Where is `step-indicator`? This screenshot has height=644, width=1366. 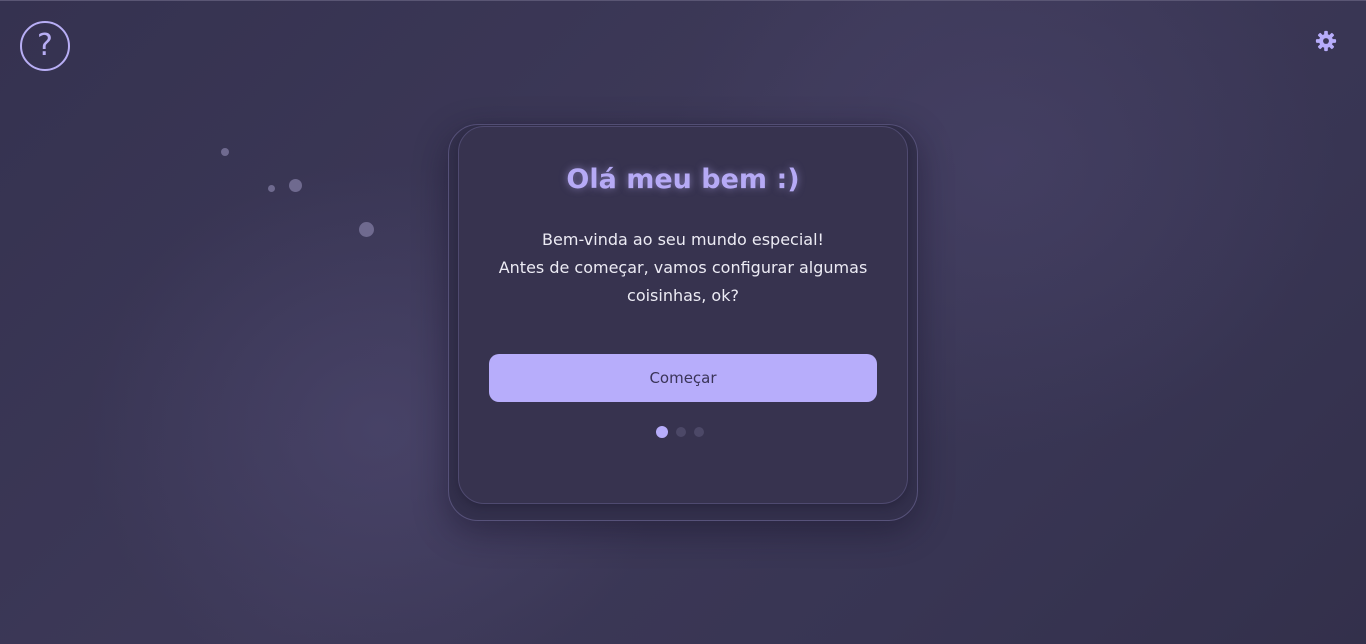
step-indicator is located at coordinates (680, 432).